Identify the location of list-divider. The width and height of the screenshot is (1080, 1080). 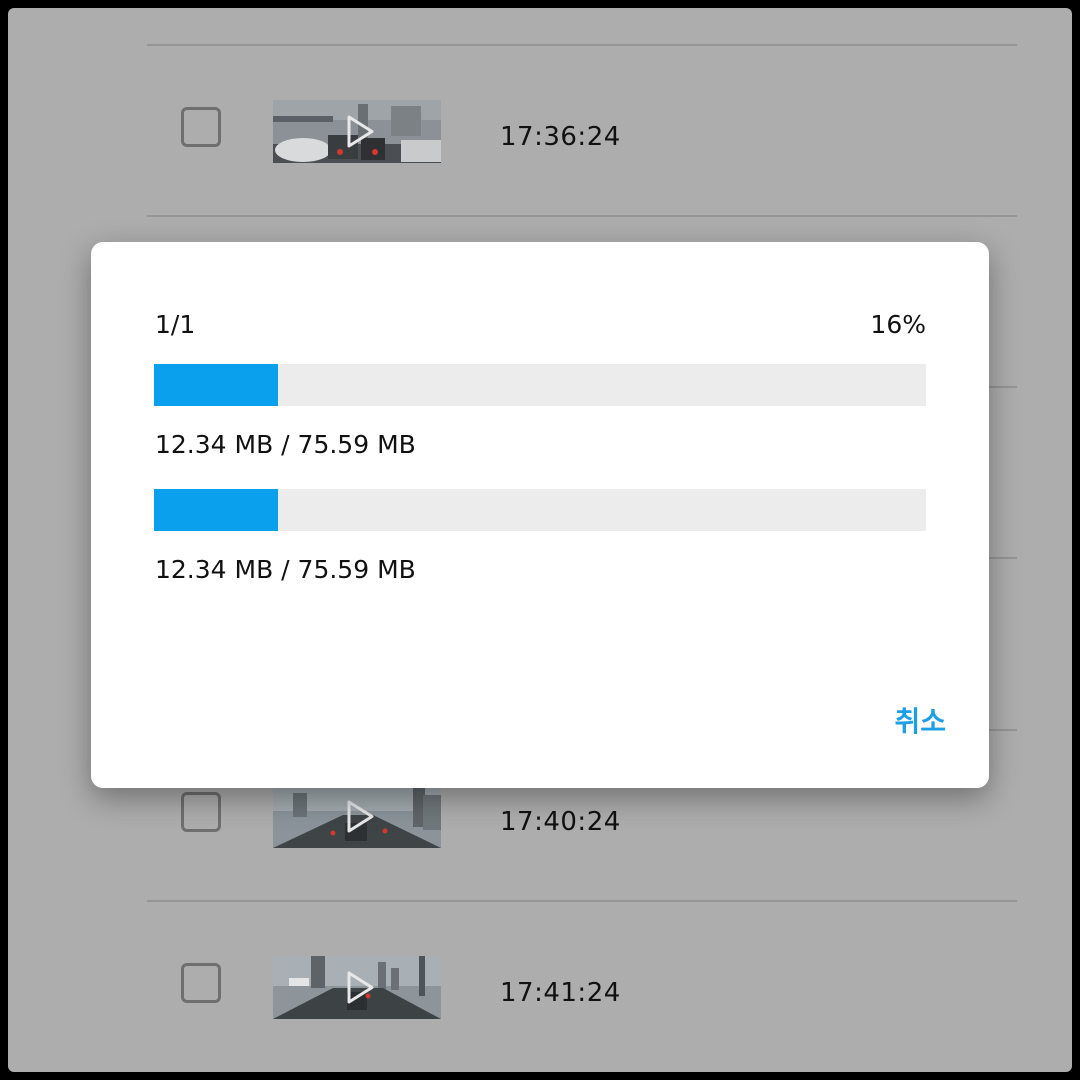
(582, 216).